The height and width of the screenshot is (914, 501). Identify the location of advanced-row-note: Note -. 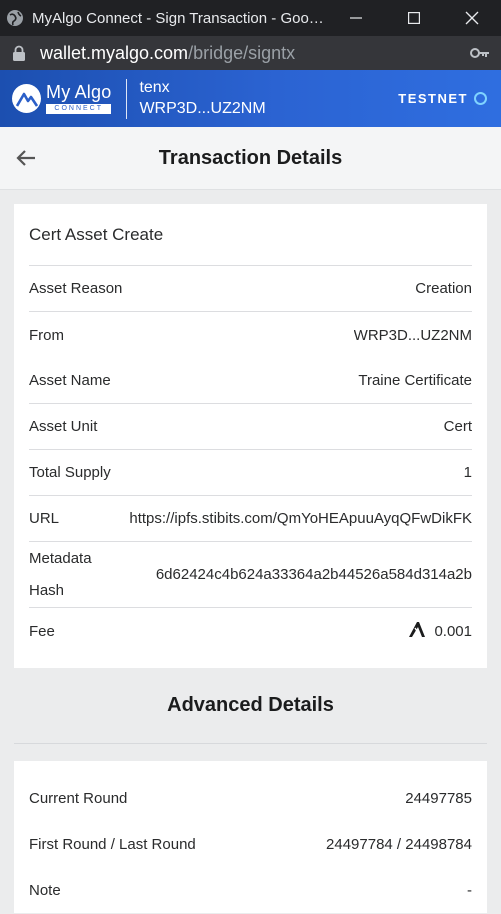
(250, 890).